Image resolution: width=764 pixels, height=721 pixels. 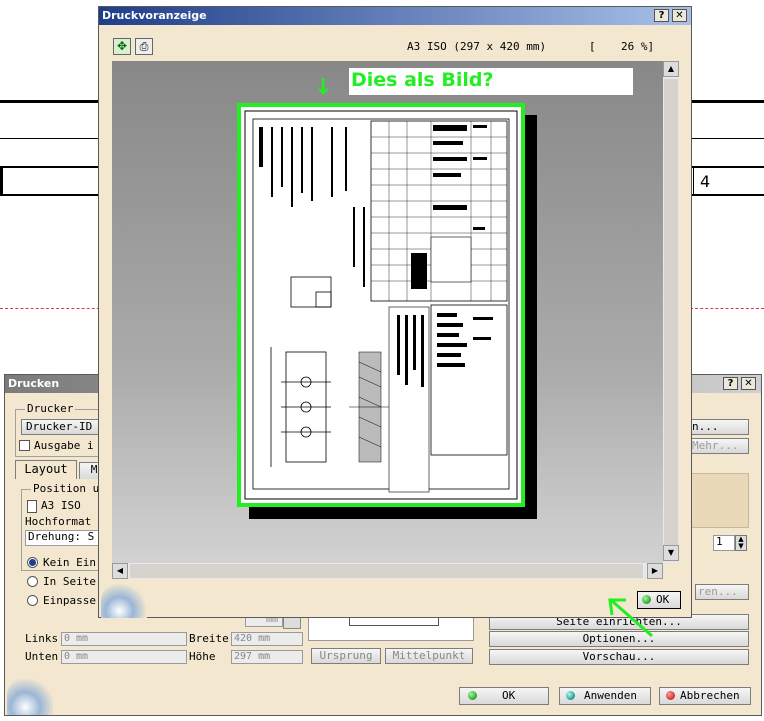 What do you see at coordinates (61, 505) in the screenshot?
I see `paper-format: A3 ISO` at bounding box center [61, 505].